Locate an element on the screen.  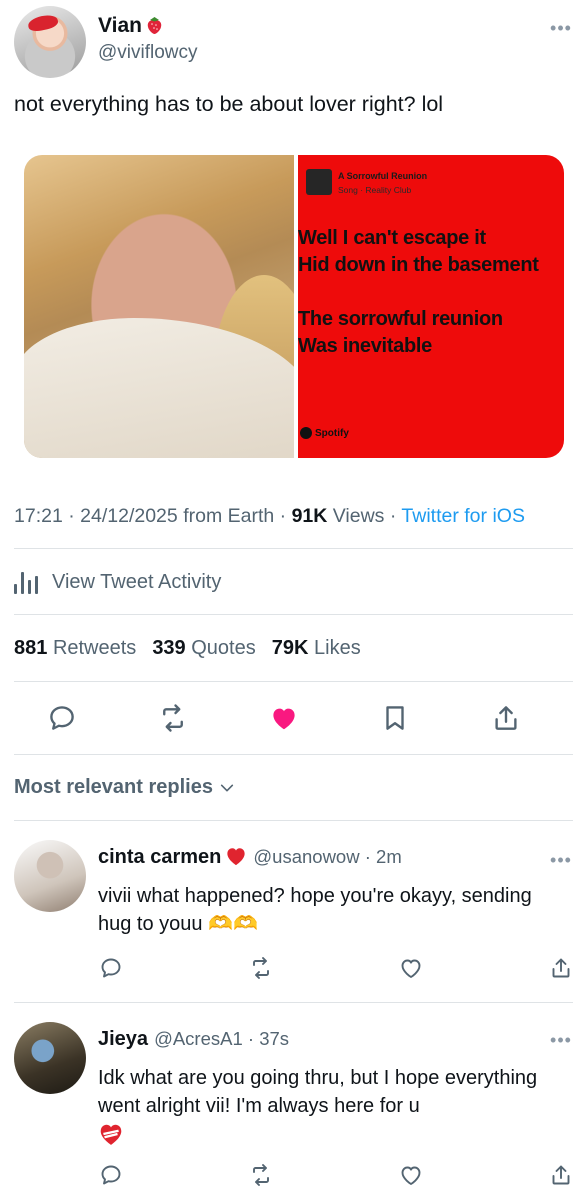
bookmark-icon is located at coordinates (395, 718).